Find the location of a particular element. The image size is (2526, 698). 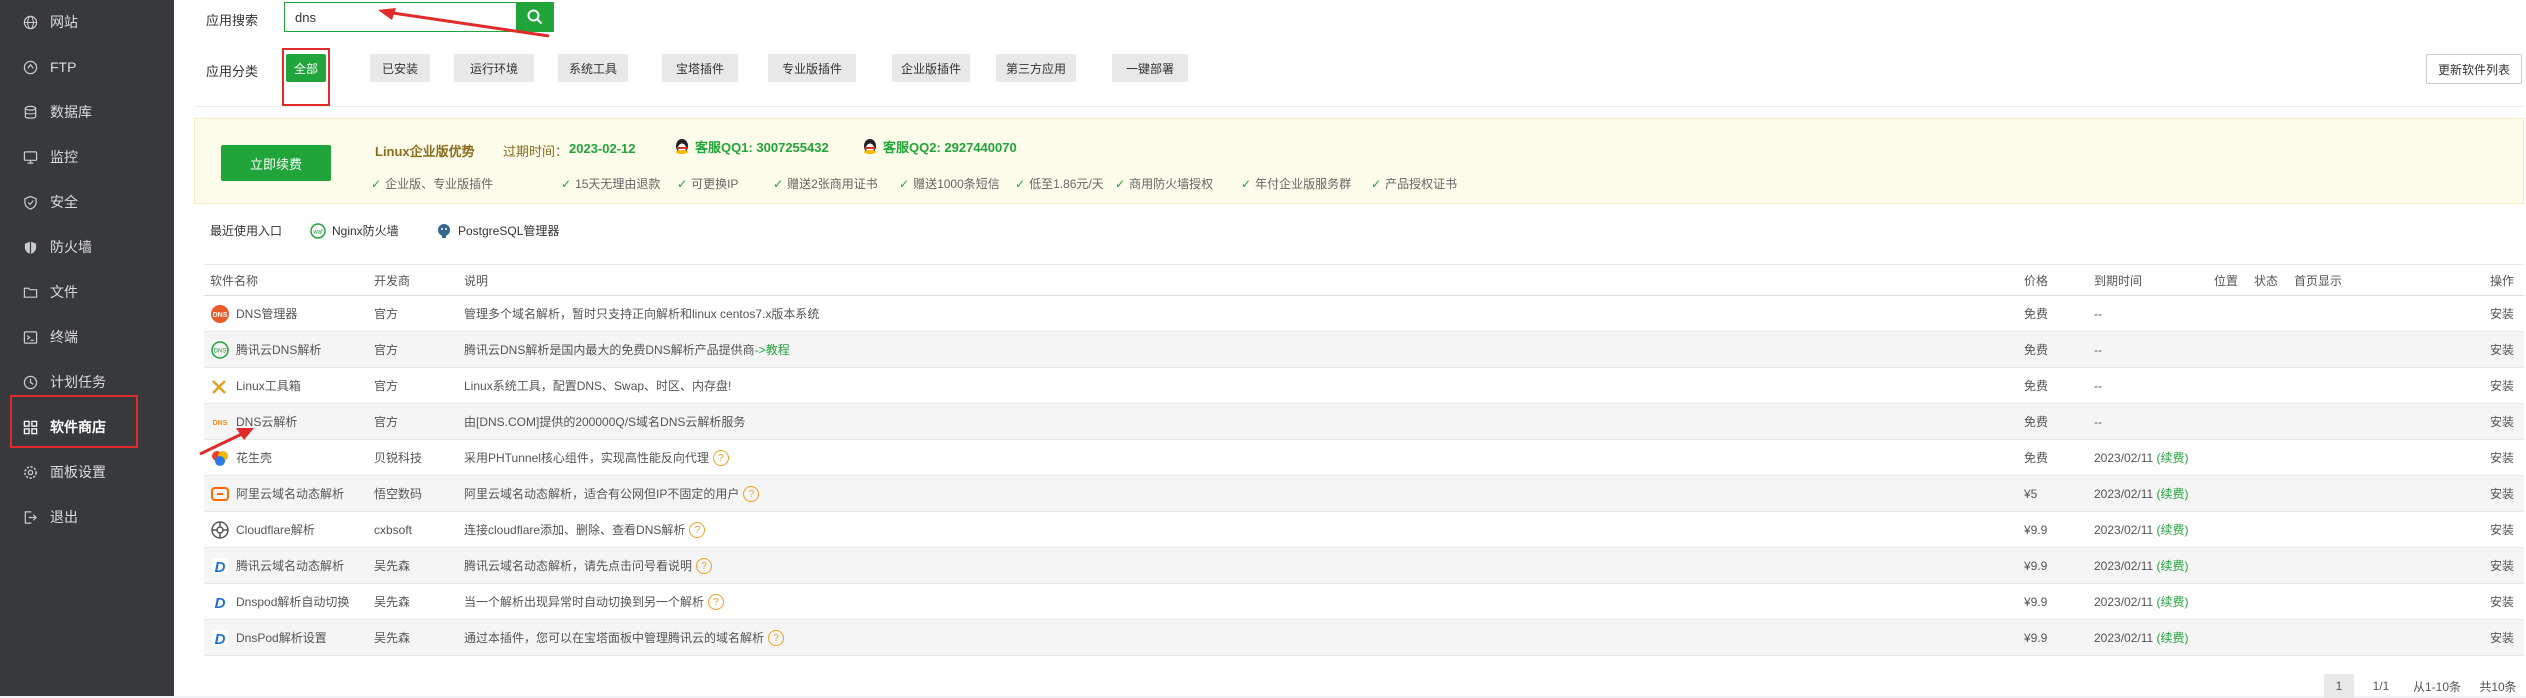

sidebar-item-3: 监控 is located at coordinates (87, 157).